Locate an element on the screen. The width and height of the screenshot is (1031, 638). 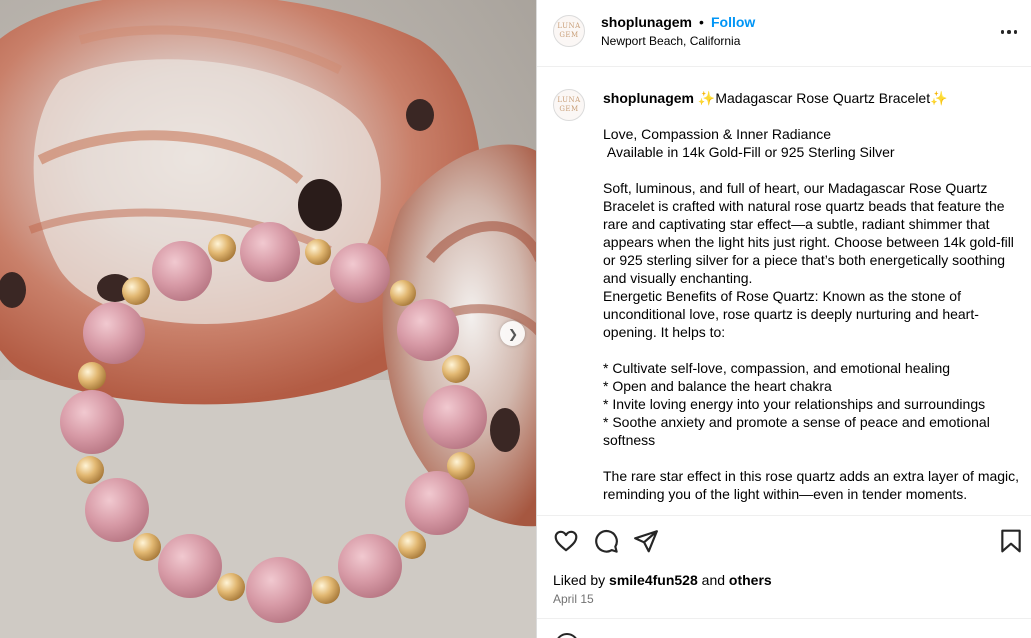
next-image-button: ❯ is located at coordinates (512, 333).